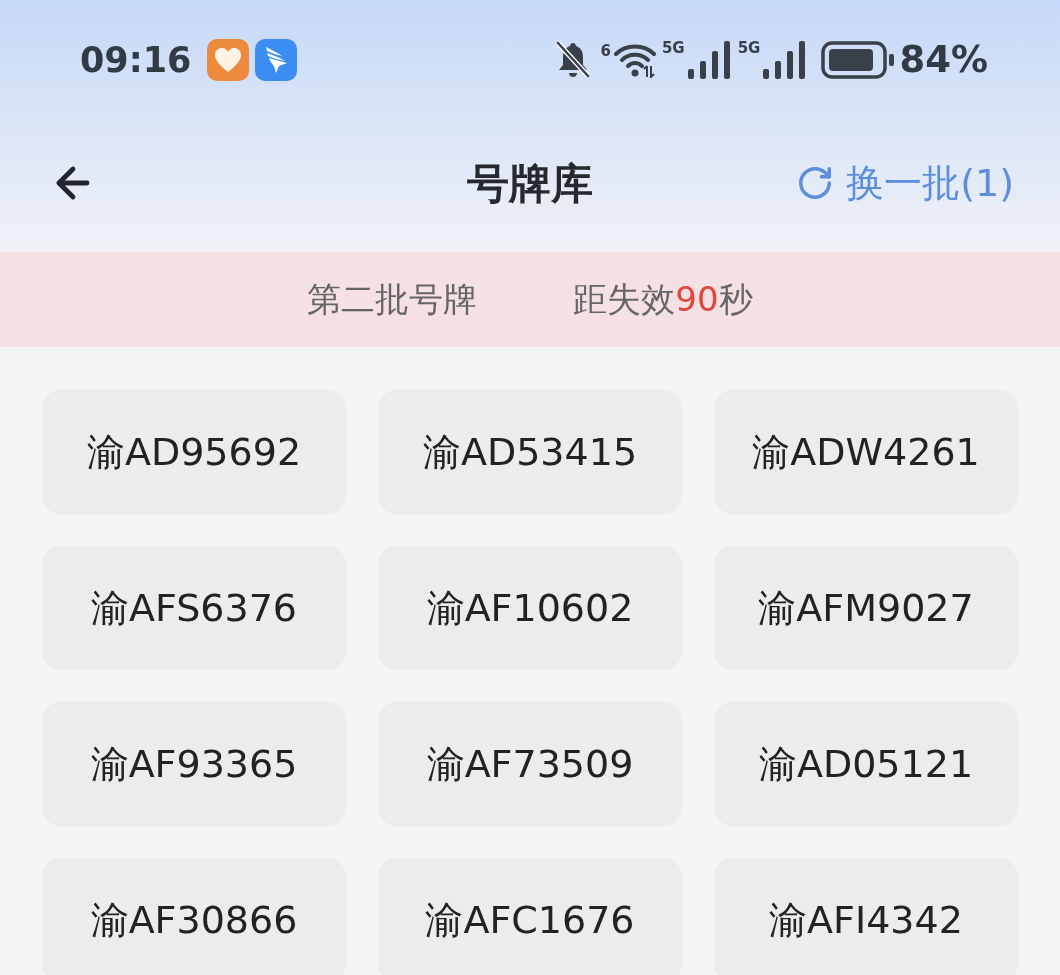 The height and width of the screenshot is (975, 1060). Describe the element at coordinates (228, 60) in the screenshot. I see `heart-app-icon` at that location.